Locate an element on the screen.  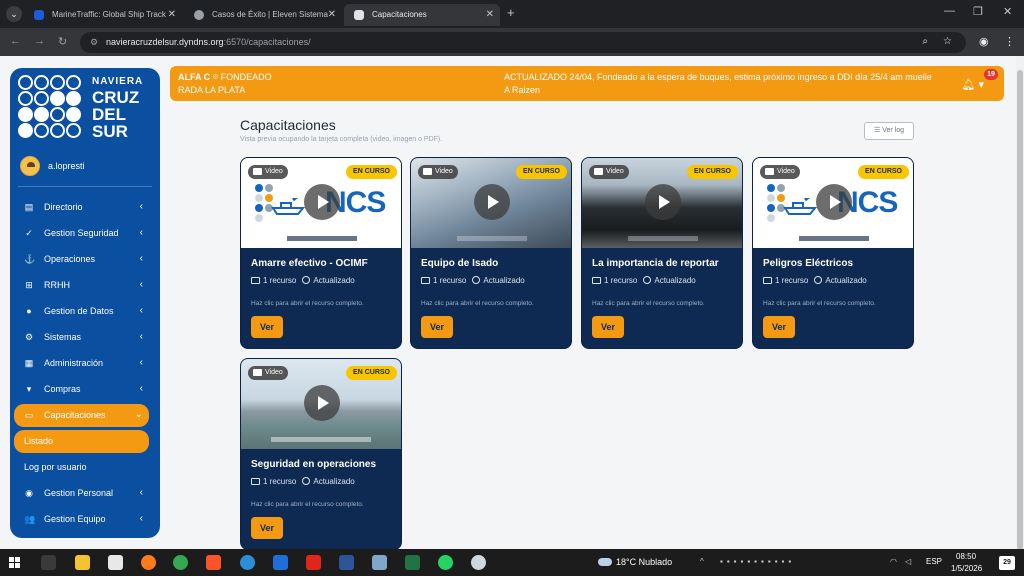
folder-icon is located at coordinates (425, 280).